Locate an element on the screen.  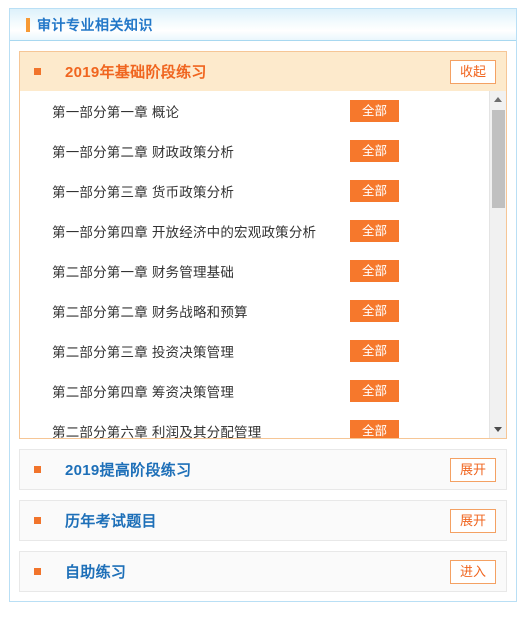
chapter-label: 第一部分第三章 货币政策分析 is located at coordinates (143, 192).